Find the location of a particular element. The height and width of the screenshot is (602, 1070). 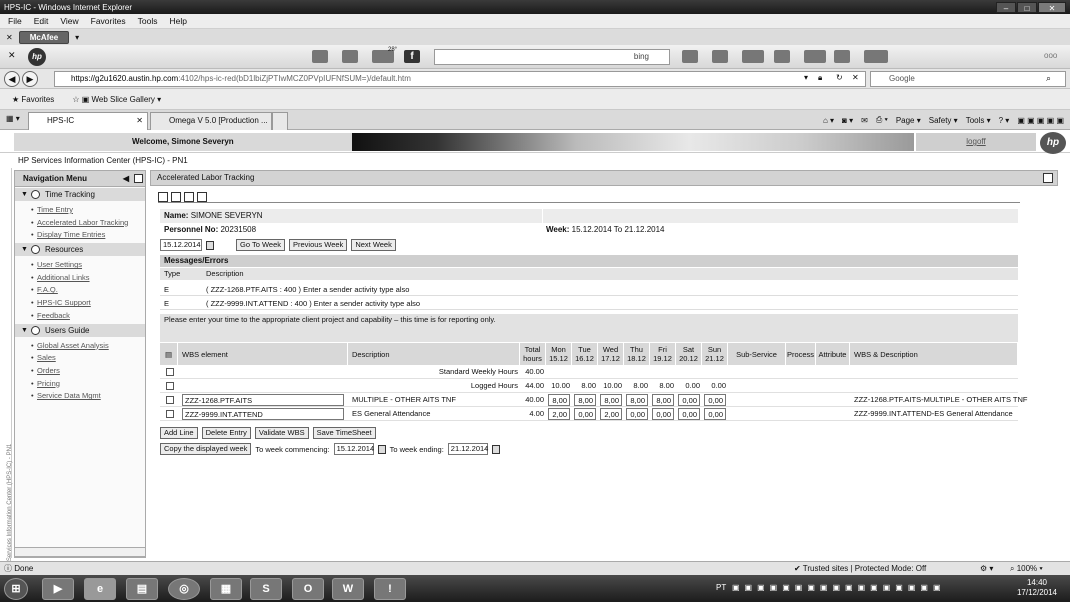

menu-favorites: Favorites is located at coordinates (108, 21).